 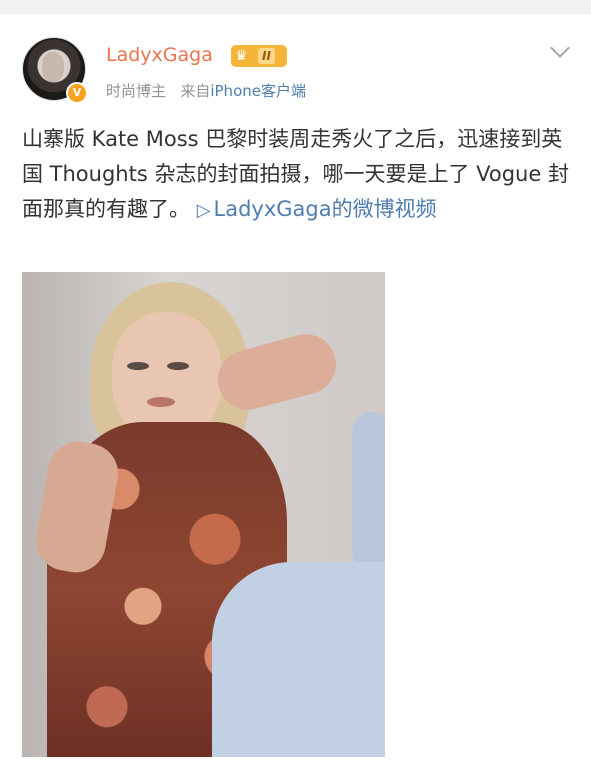 I want to click on video-play-icon: ▷, so click(x=203, y=210).